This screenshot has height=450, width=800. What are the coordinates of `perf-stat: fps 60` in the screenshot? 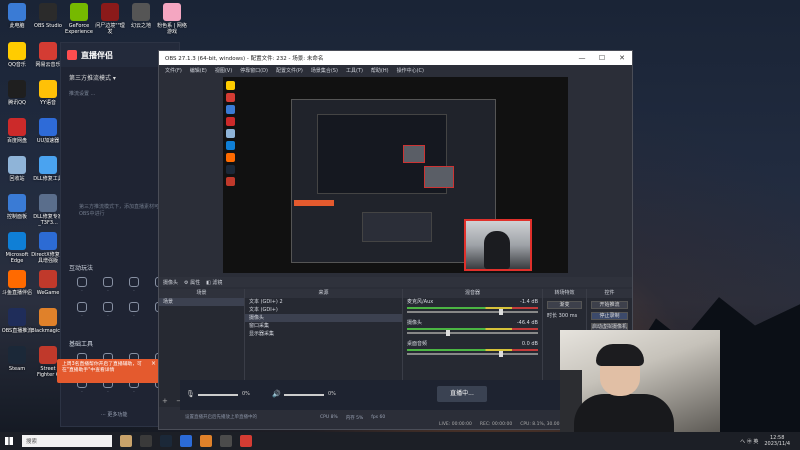 It's located at (378, 417).